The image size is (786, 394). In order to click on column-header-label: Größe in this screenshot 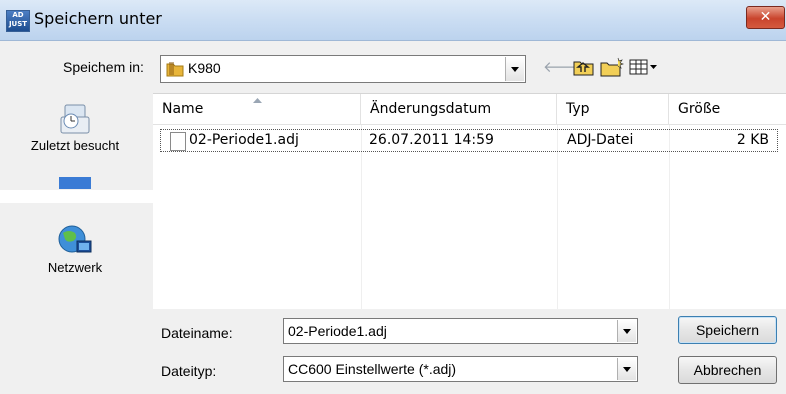, I will do `click(699, 109)`.